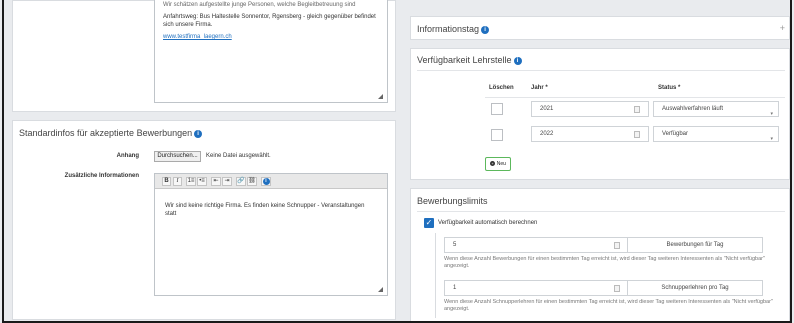  I want to click on availability-title: Verfügbarkeit Lehrstelle i, so click(469, 60).